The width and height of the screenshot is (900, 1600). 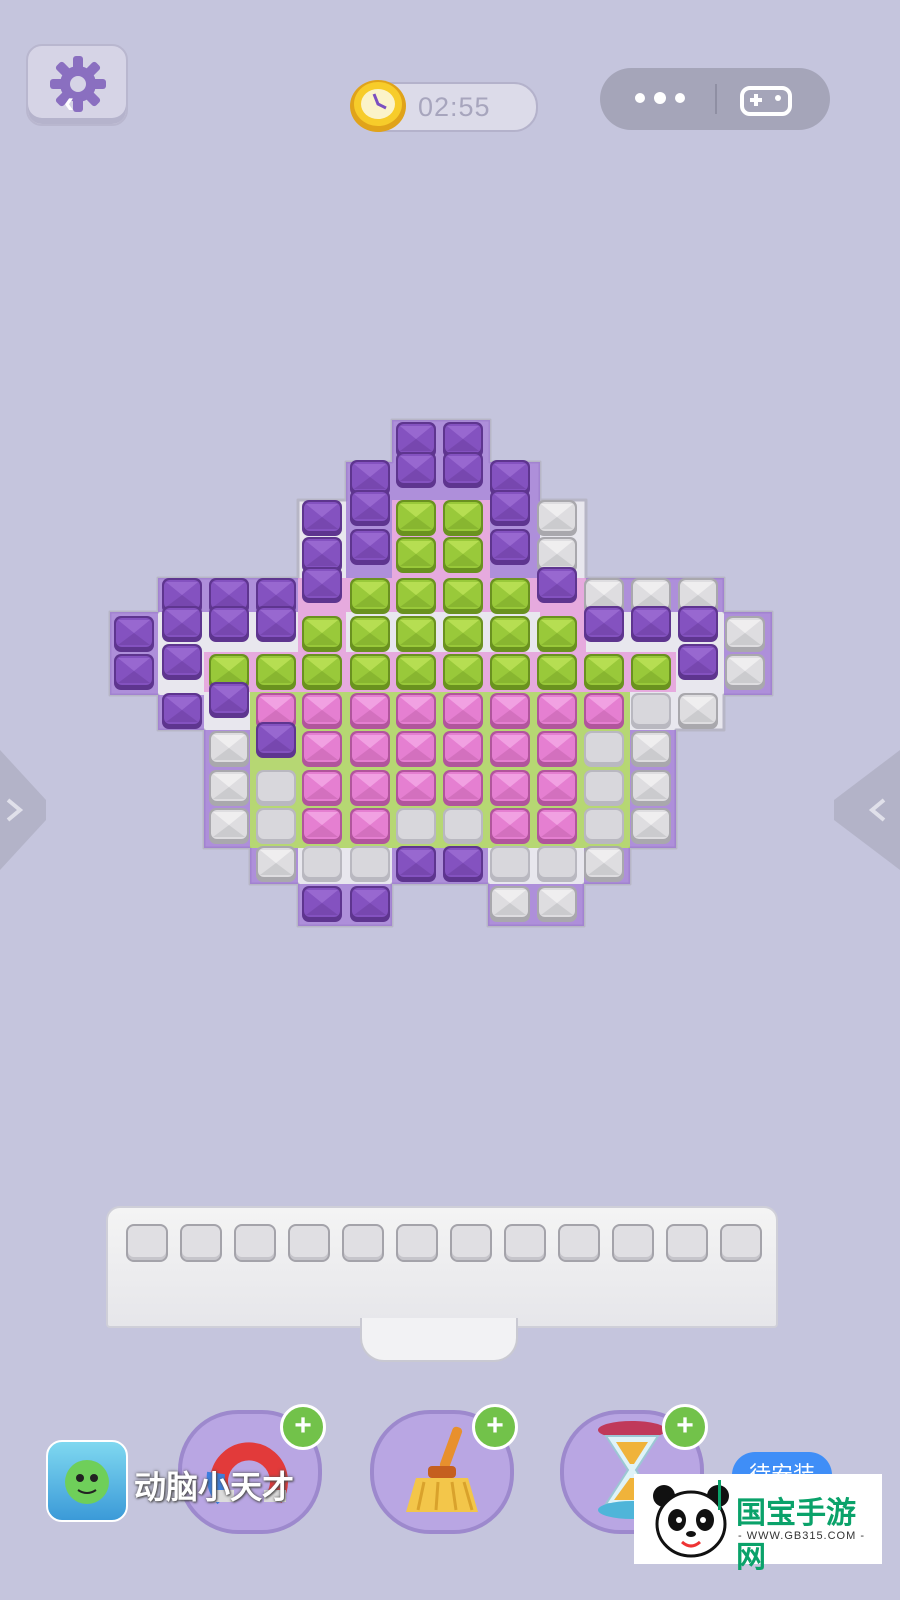 I want to click on app-name: 动脑小天才, so click(x=214, y=1485).